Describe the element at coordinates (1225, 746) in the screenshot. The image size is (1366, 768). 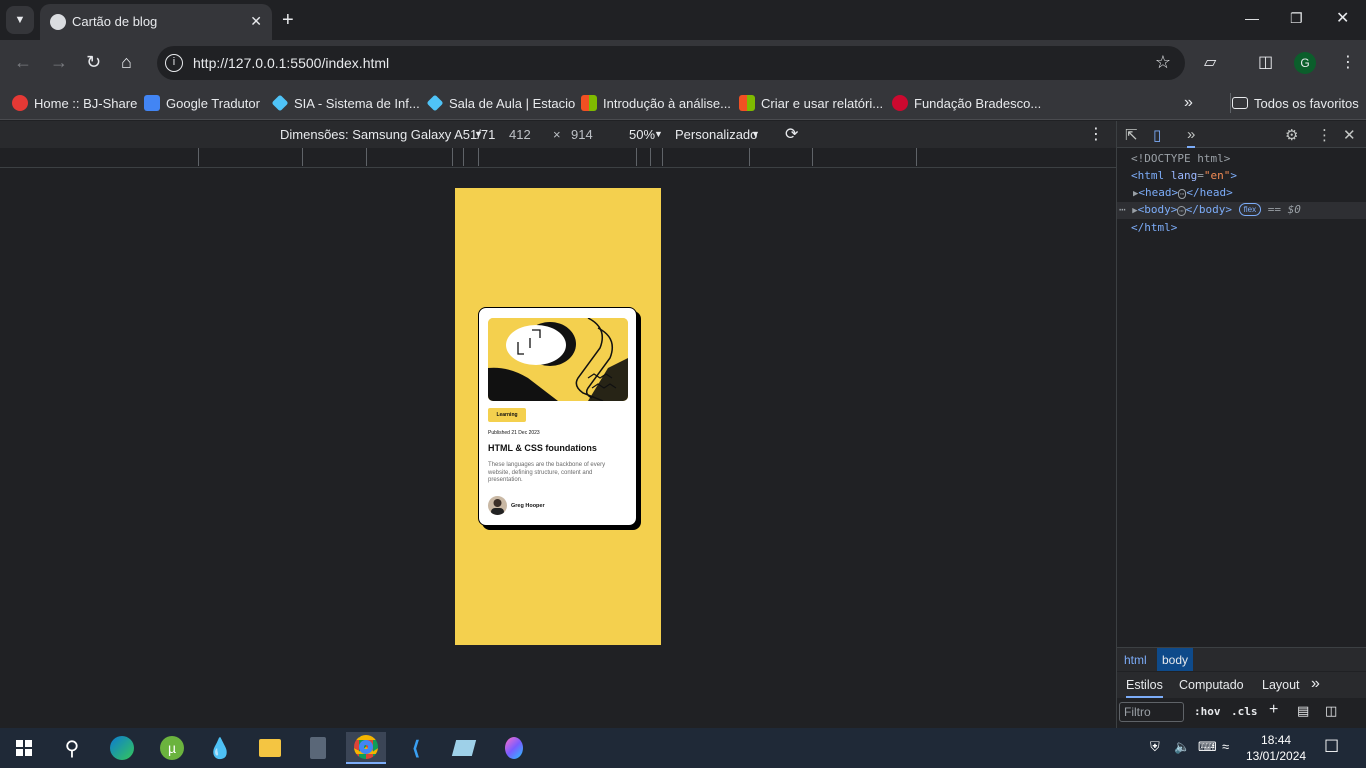
I see `wifi-icon: ≈` at that location.